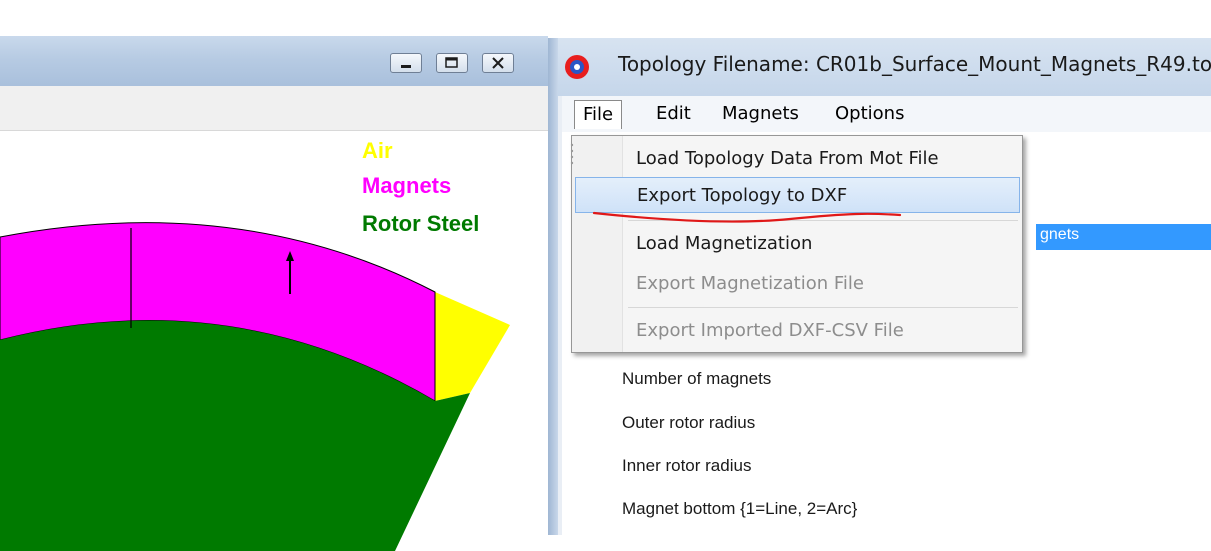  I want to click on close-button, so click(498, 63).